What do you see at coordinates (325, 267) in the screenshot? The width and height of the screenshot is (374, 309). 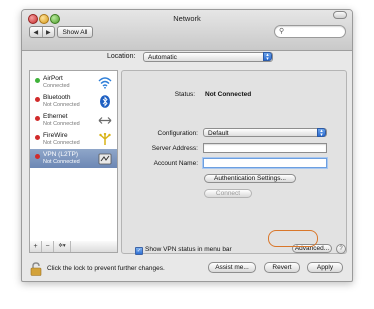 I see `apply-button: Apply` at bounding box center [325, 267].